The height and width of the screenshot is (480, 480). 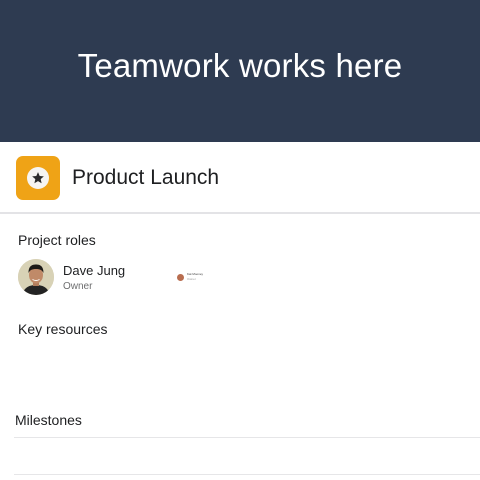 I want to click on project-roles-heading: Project roles, so click(x=57, y=240).